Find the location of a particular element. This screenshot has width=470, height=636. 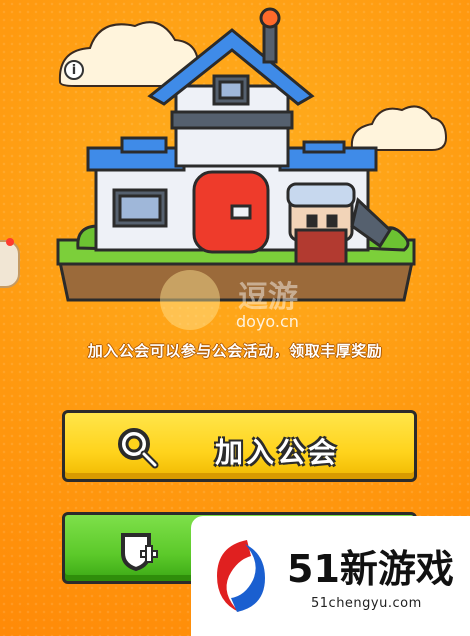

join-guild-button: 加入公会 is located at coordinates (239, 446).